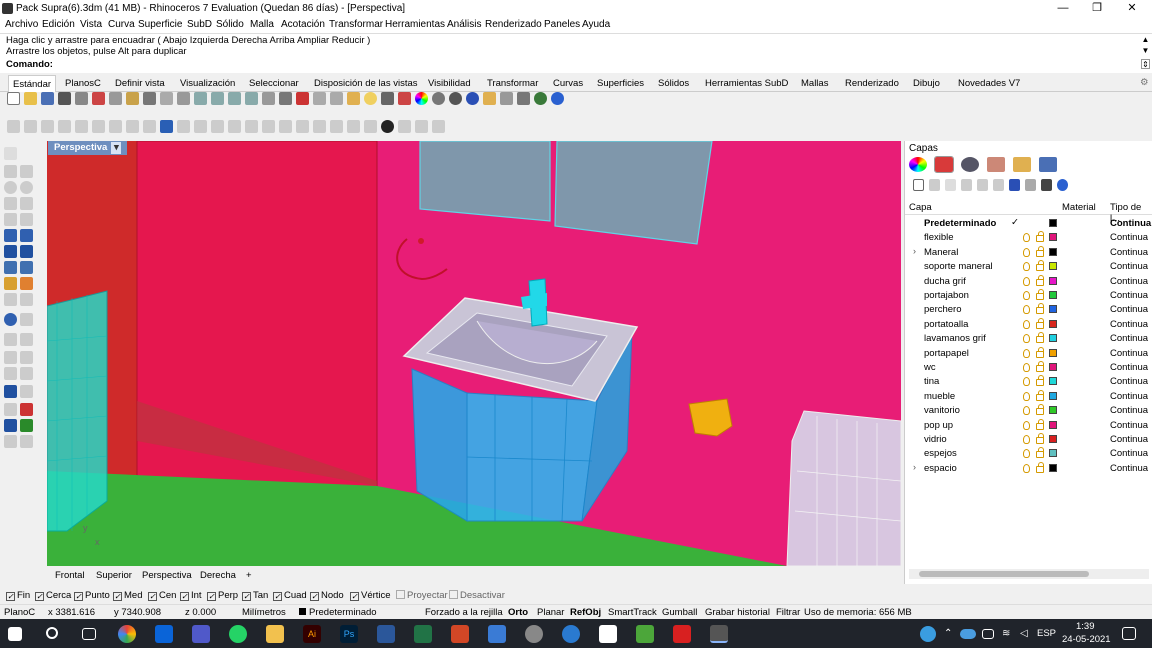  I want to click on menu-malla: Malla, so click(262, 24).